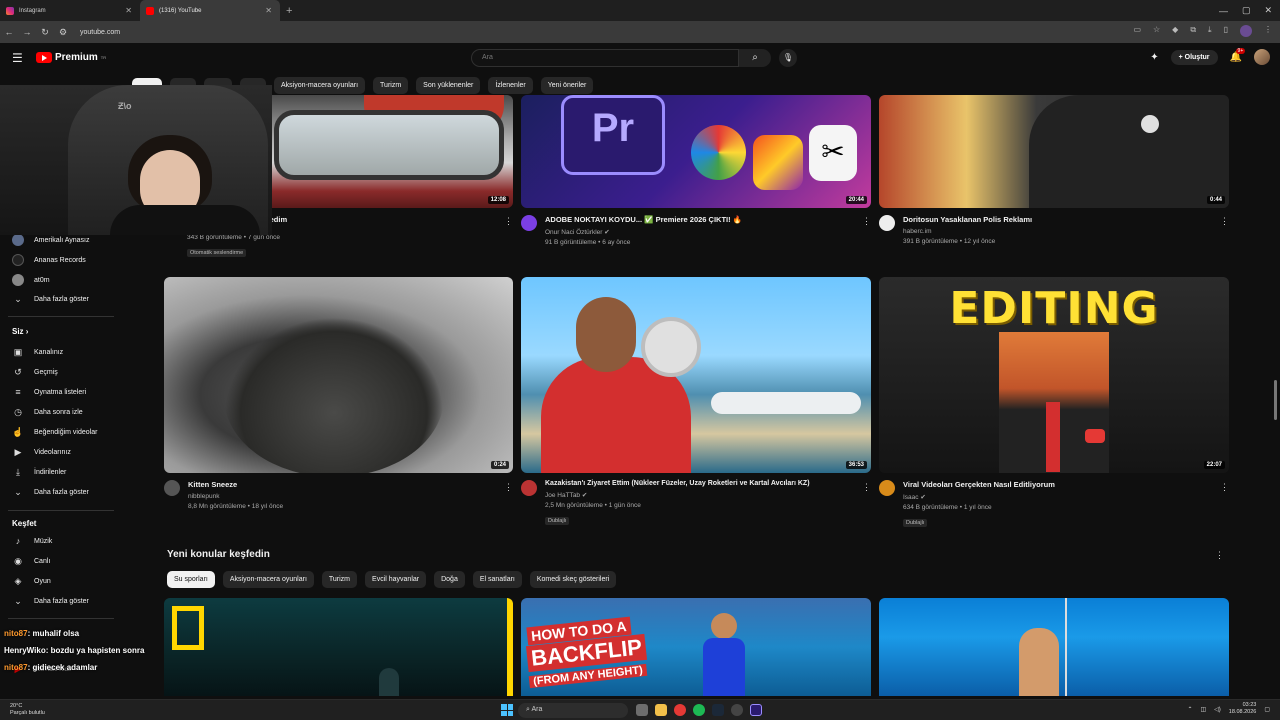  Describe the element at coordinates (50, 299) in the screenshot. I see `subs-more-button: ⌄ Daha fazla göster` at that location.